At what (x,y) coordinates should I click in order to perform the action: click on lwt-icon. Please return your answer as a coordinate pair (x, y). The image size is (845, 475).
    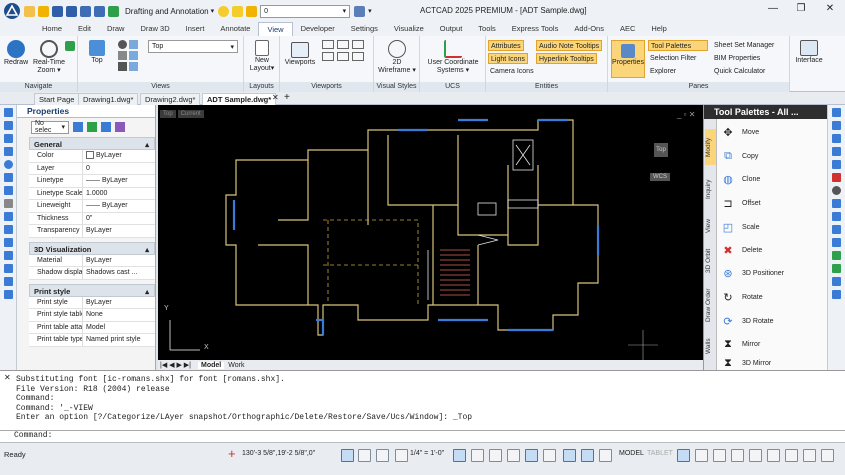
    Looking at the image, I should click on (569, 455).